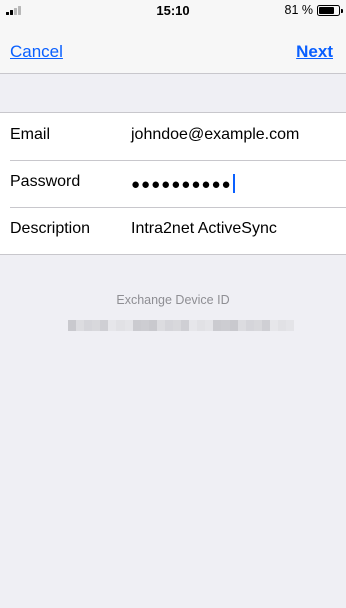  I want to click on password-row: Password ●●●●●●●●●●, so click(173, 183).